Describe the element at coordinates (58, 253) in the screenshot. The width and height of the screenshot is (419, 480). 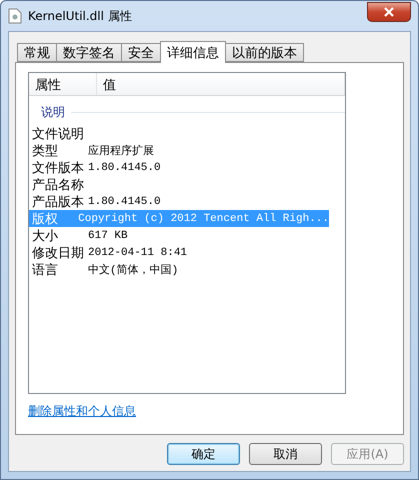
I see `property-name: 修改日期` at that location.